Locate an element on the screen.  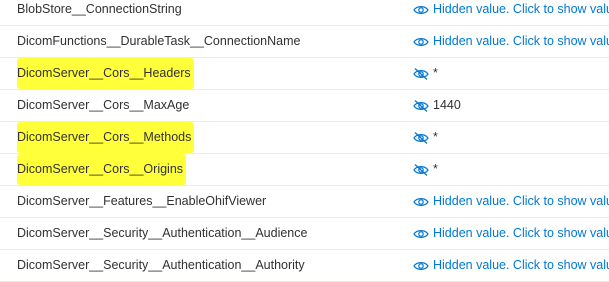
setting-row: DicomServer__Cors__Headers * is located at coordinates (304, 74).